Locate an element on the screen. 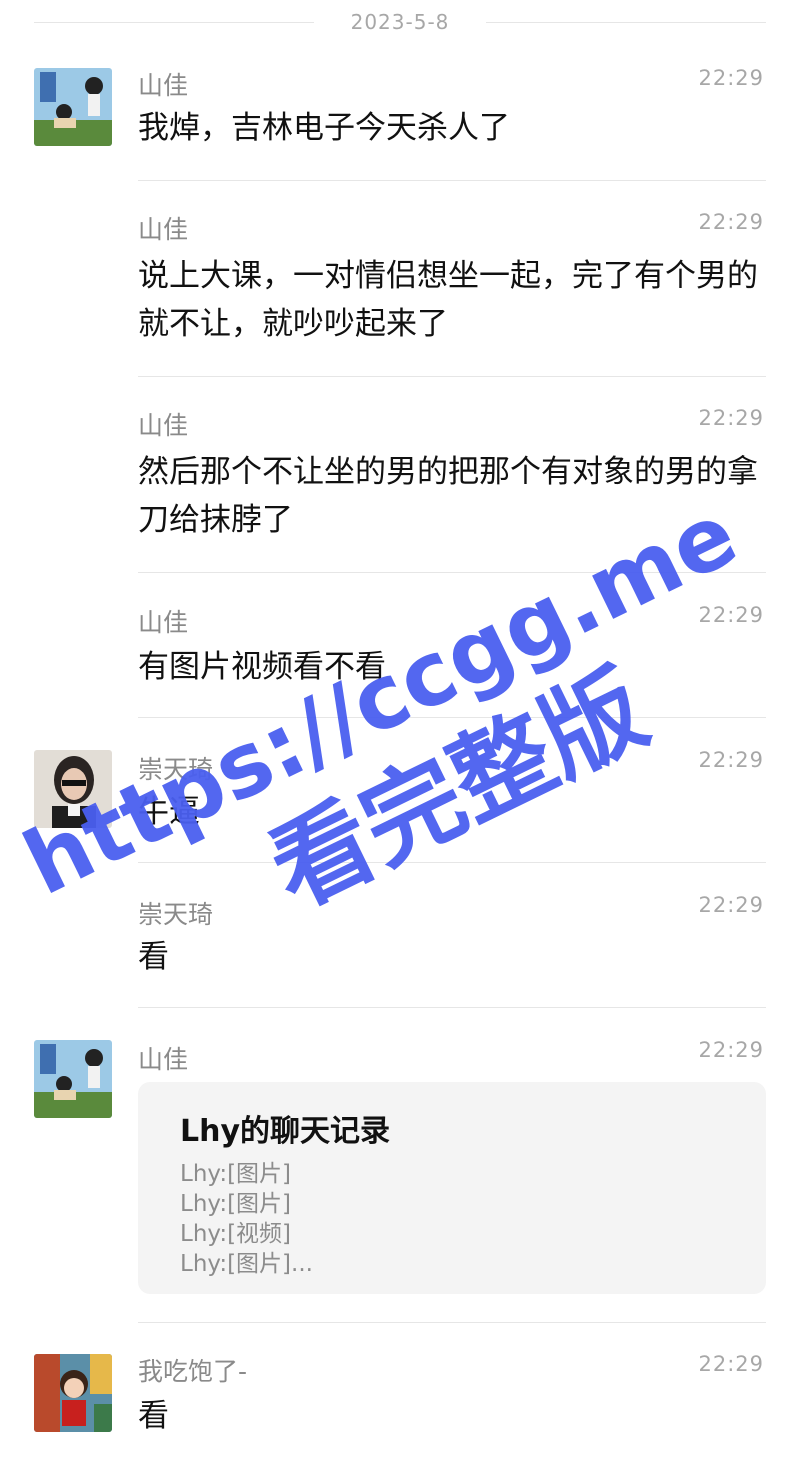 The image size is (800, 1463). date-label: 2023-5-8 is located at coordinates (400, 22).